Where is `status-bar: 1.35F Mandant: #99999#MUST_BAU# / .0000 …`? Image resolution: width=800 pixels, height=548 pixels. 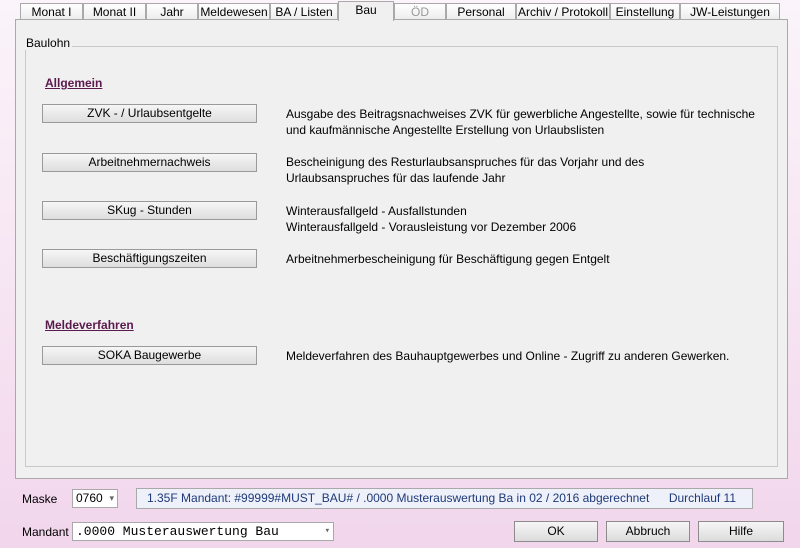 status-bar: 1.35F Mandant: #99999#MUST_BAU# / .0000 … is located at coordinates (444, 498).